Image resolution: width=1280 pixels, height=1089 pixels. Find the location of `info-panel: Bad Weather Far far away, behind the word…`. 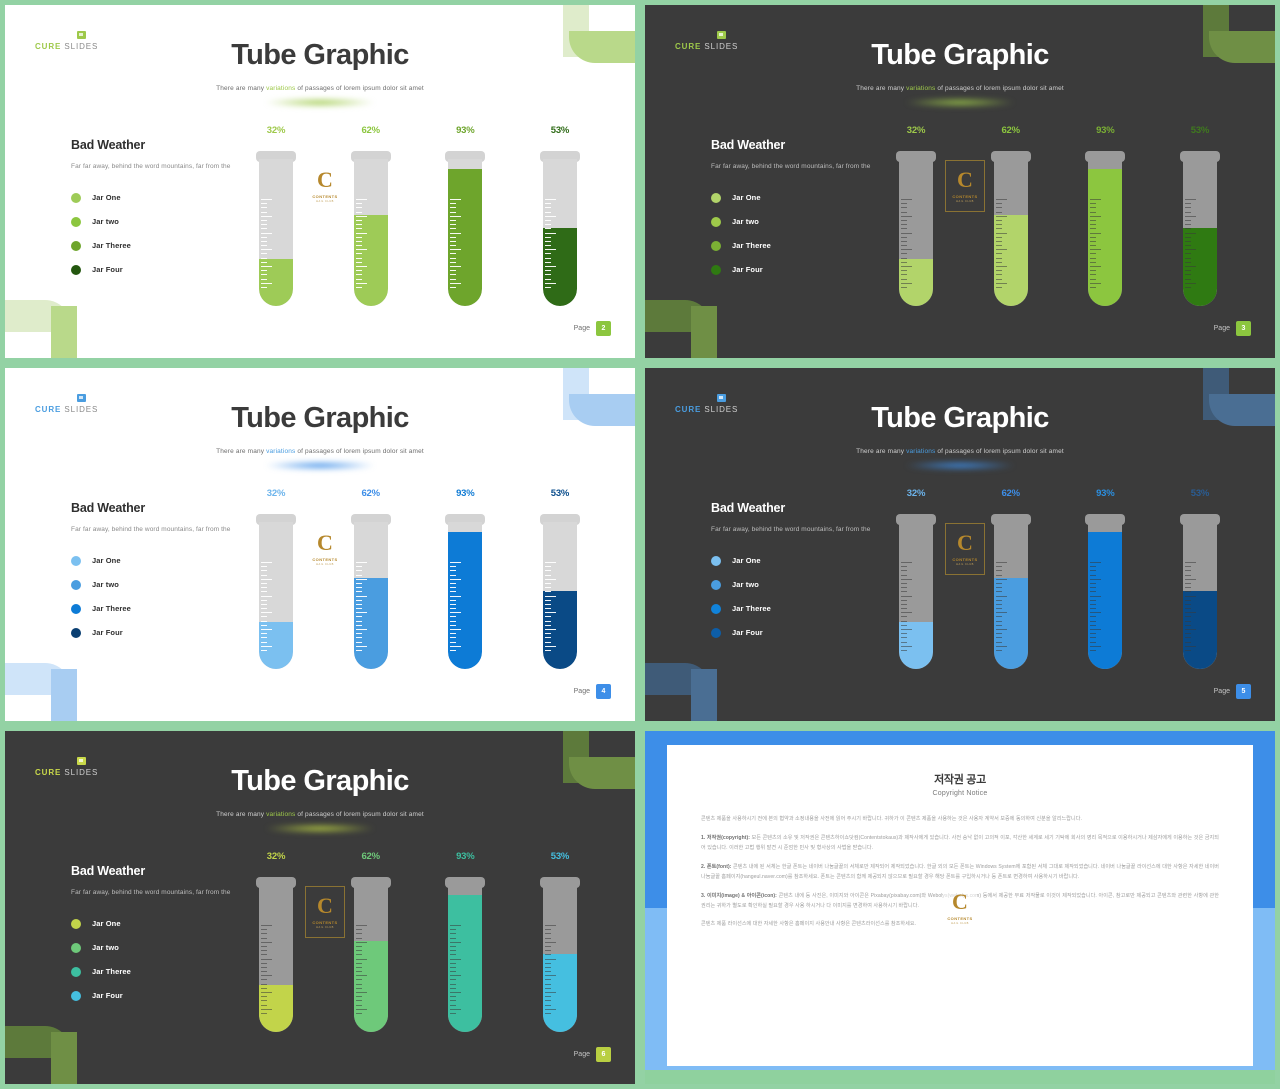

info-panel: Bad Weather Far far away, behind the word… is located at coordinates (791, 210).